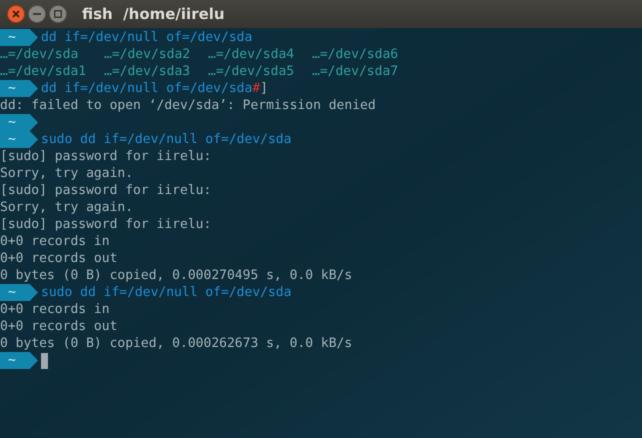 The image size is (642, 438). What do you see at coordinates (47, 54) in the screenshot?
I see `completion-item: …=/dev/sda` at bounding box center [47, 54].